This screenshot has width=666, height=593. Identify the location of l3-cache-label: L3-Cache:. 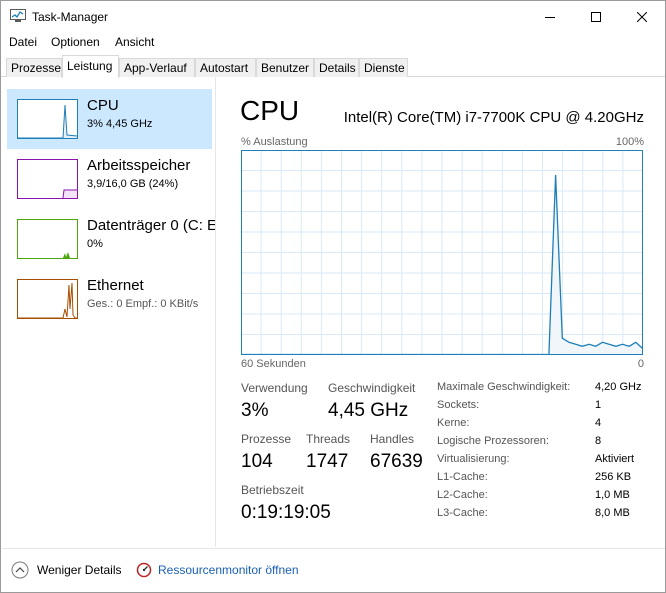
(462, 513).